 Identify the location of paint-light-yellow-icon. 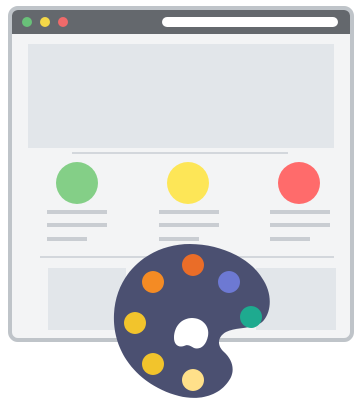
(193, 380).